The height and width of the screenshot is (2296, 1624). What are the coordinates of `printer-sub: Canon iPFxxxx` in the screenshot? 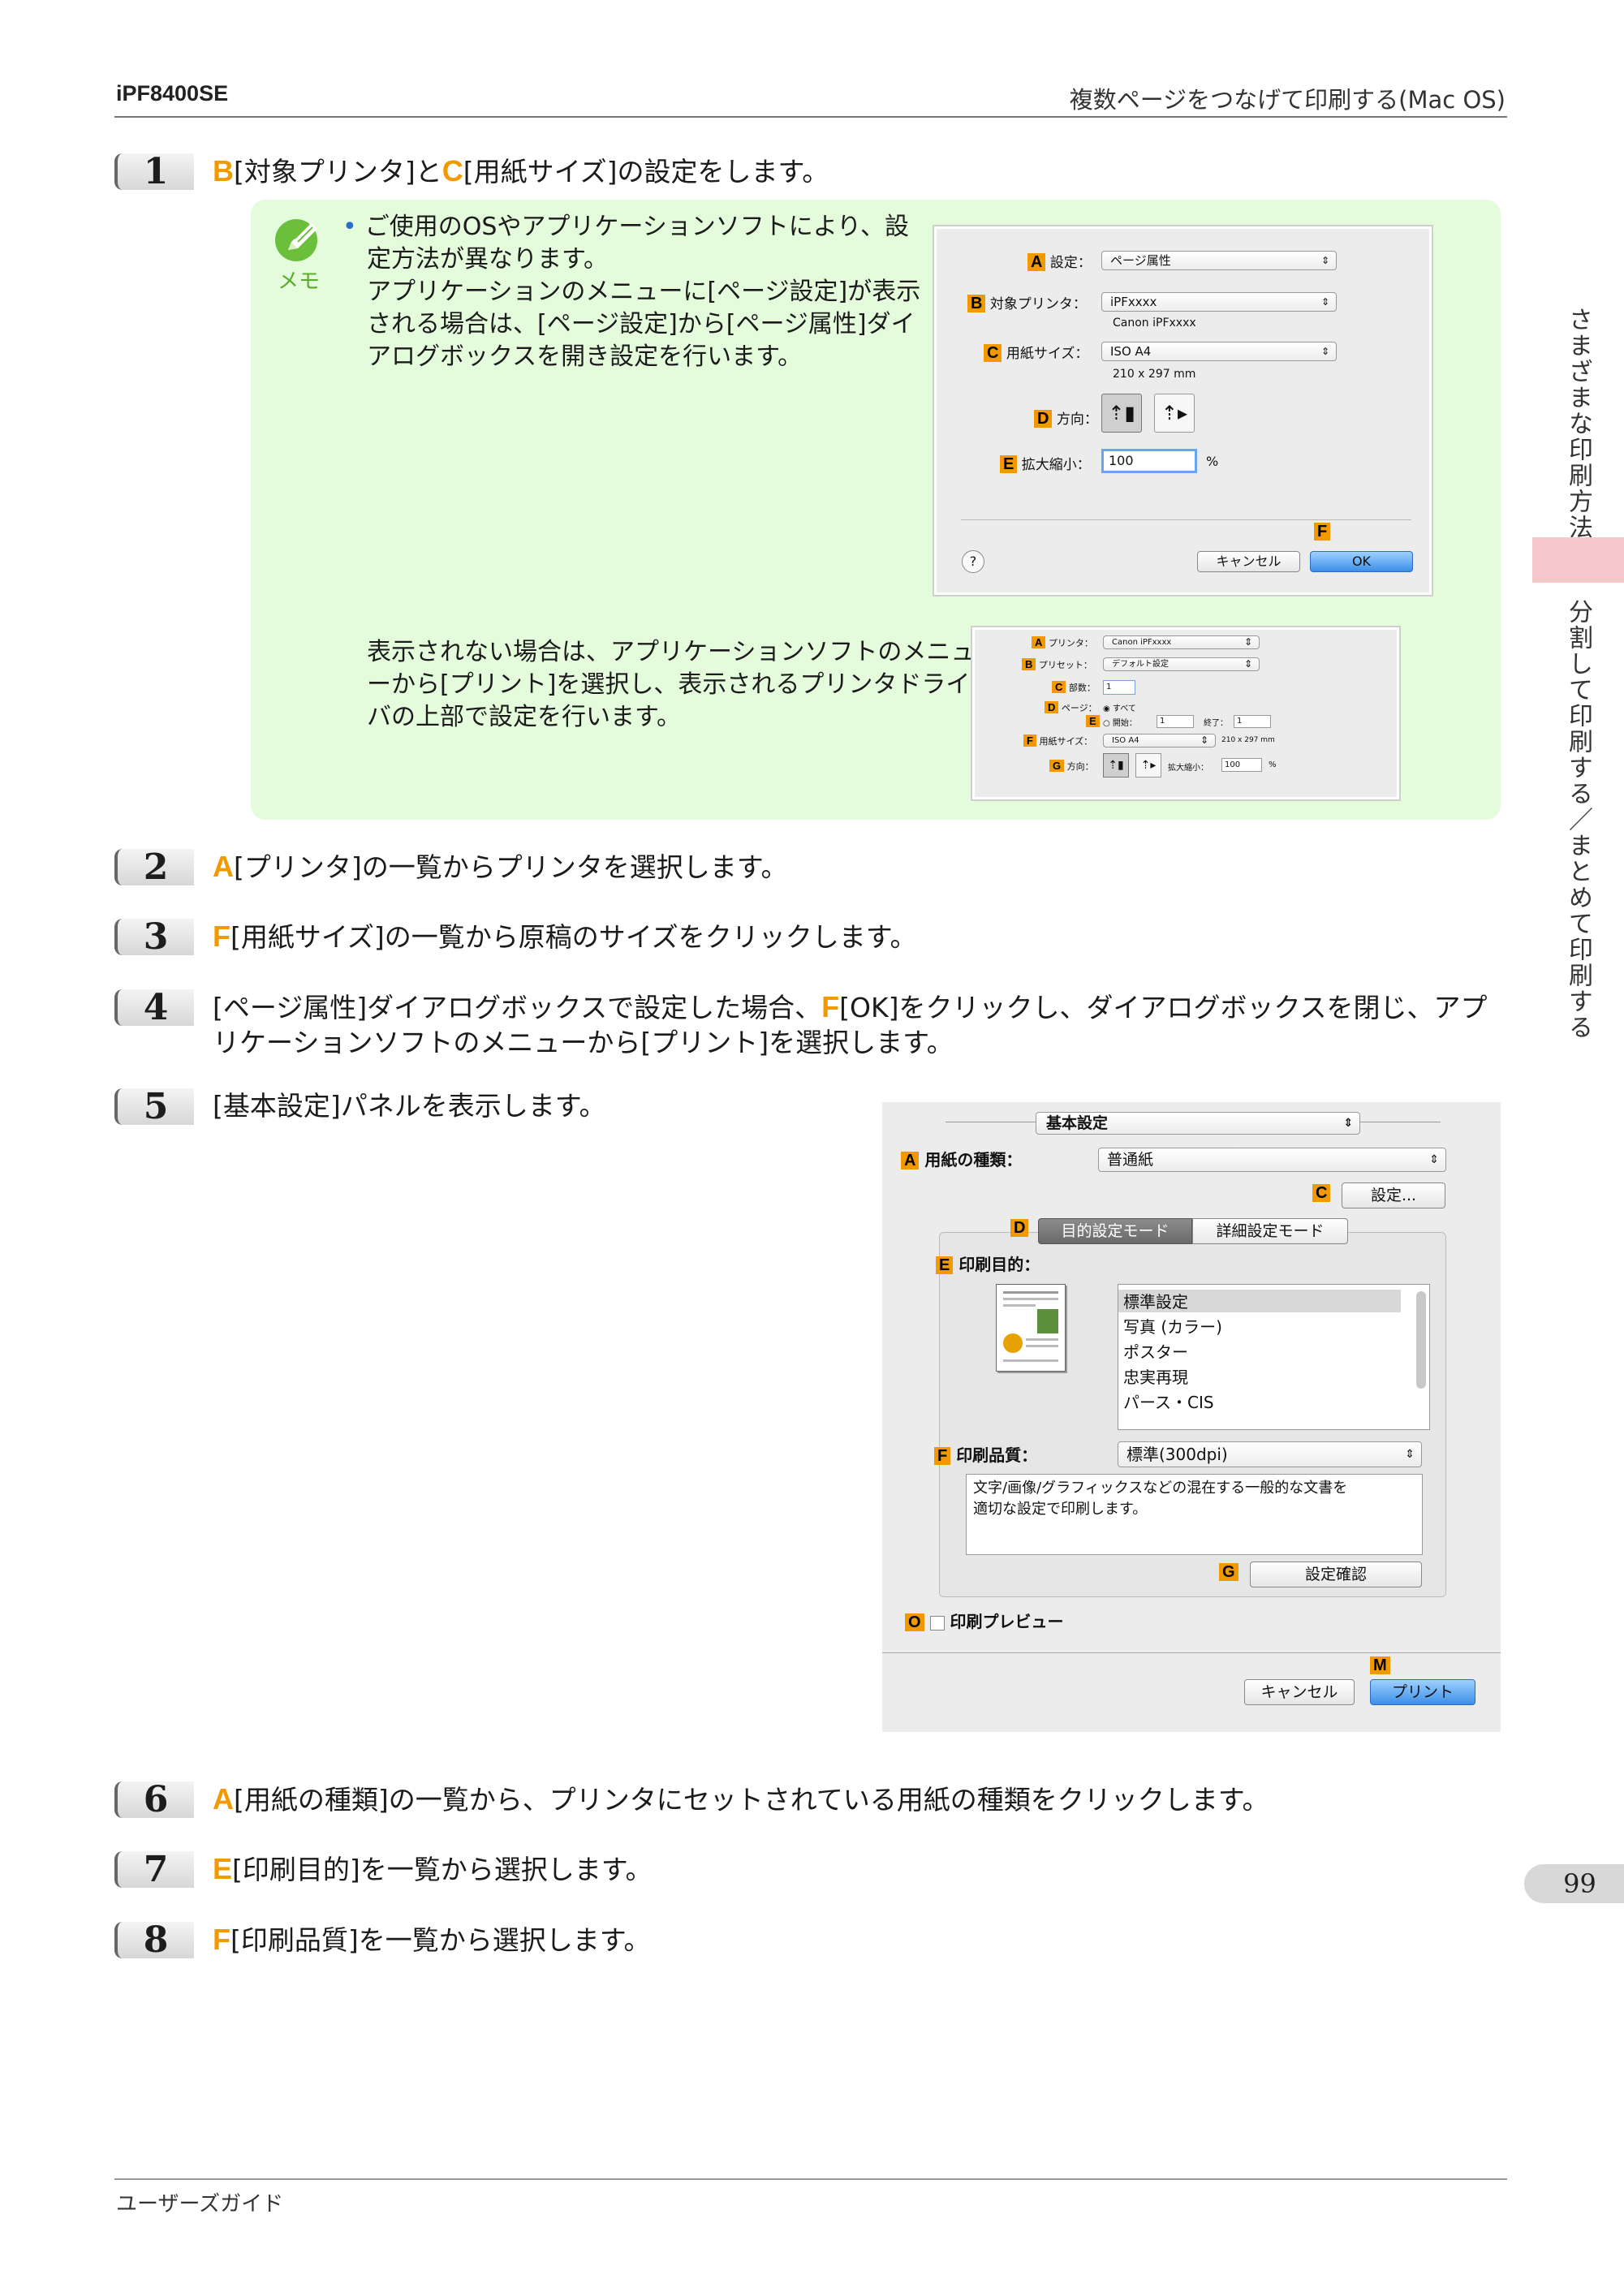 It's located at (1155, 324).